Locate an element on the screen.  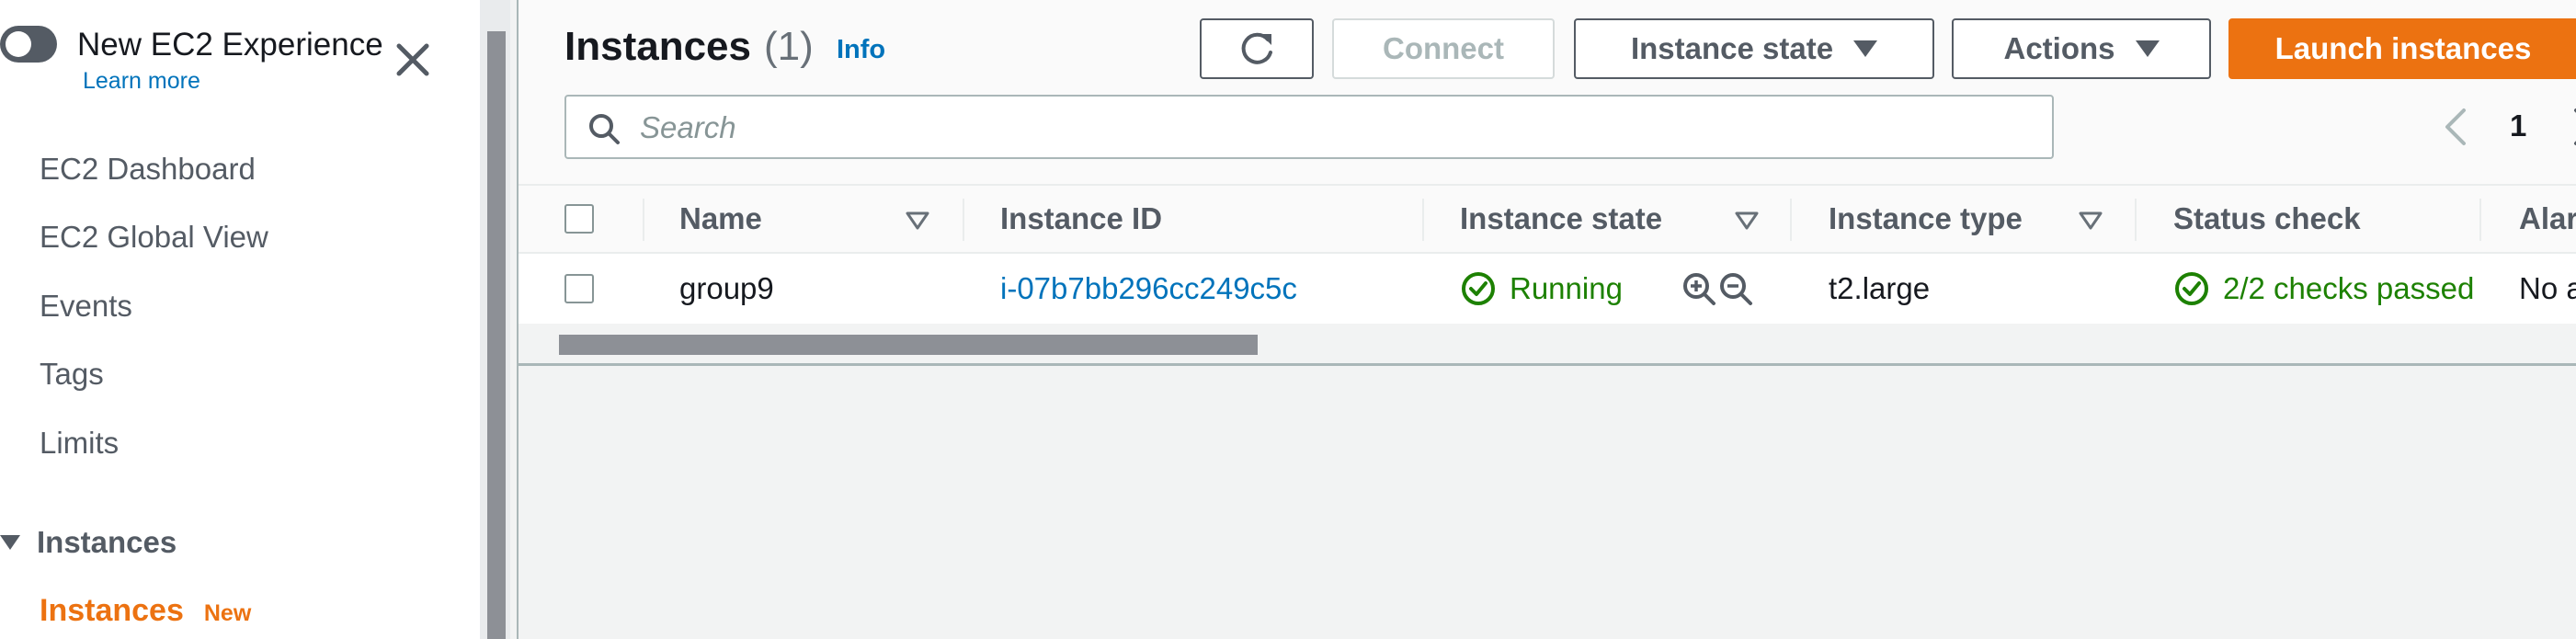
row-checkbox is located at coordinates (579, 288).